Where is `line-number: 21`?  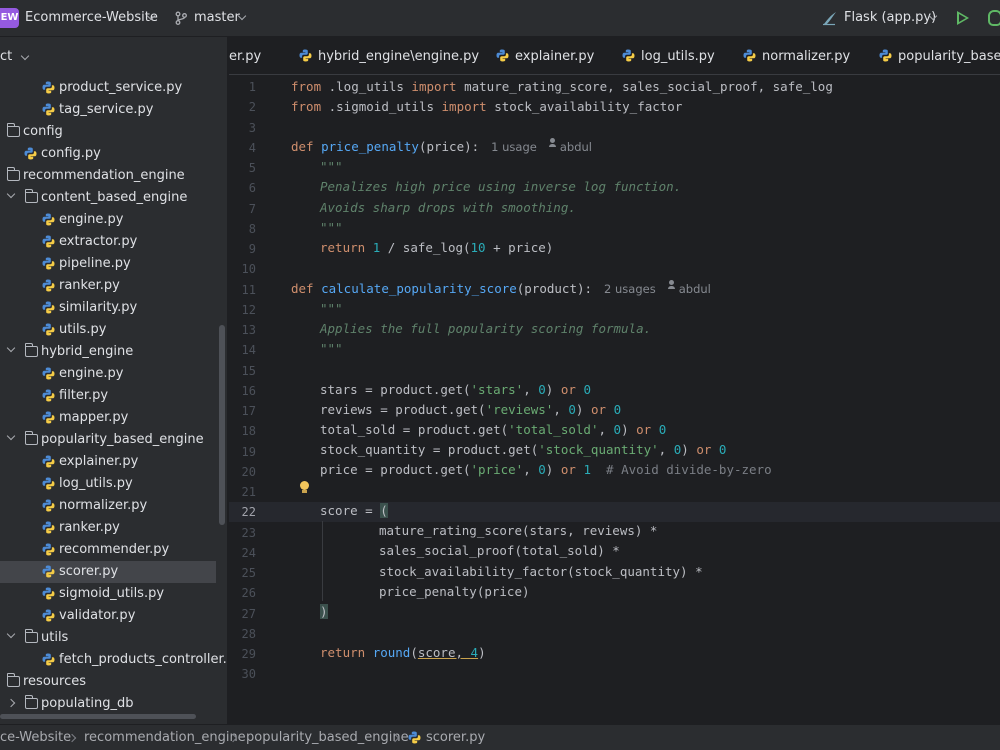
line-number: 21 is located at coordinates (242, 492).